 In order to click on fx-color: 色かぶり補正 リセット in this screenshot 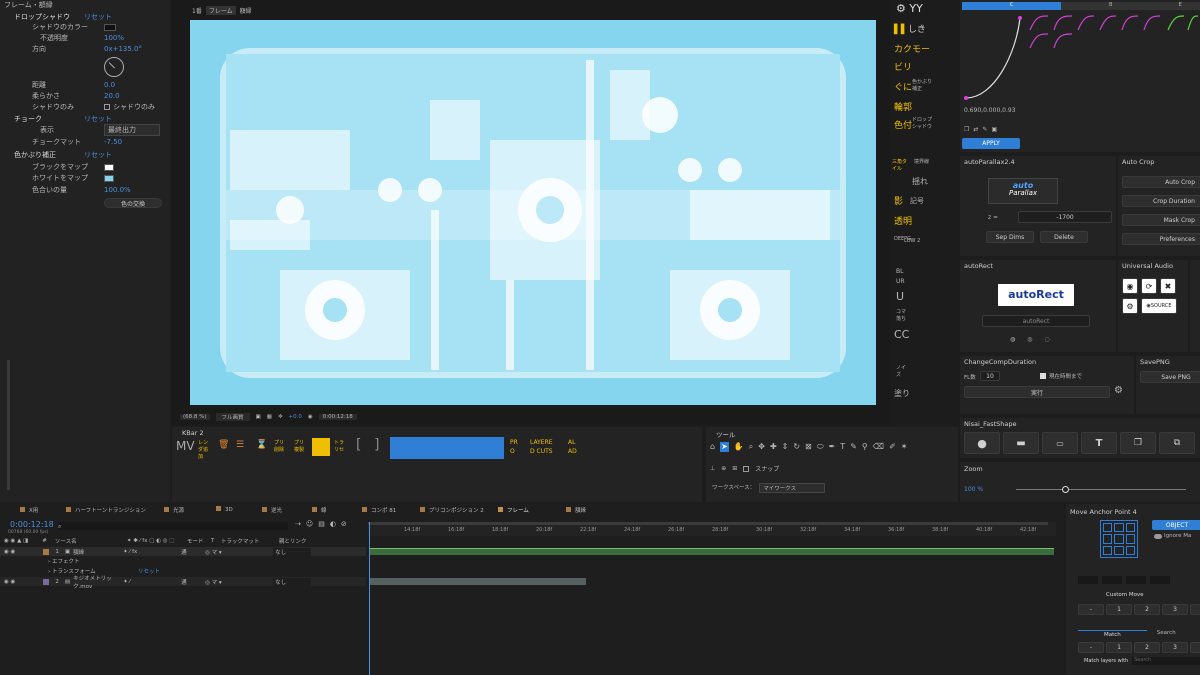, I will do `click(63, 155)`.